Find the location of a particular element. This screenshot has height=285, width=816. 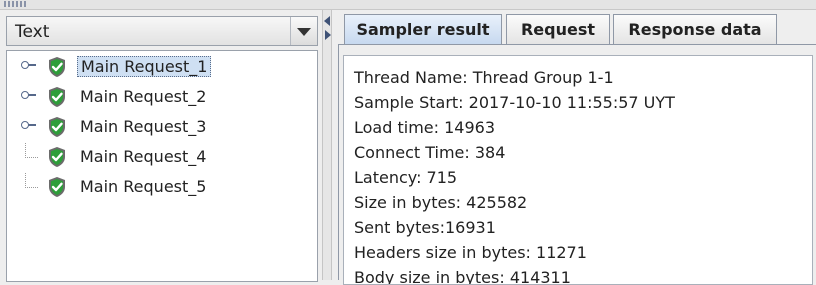

tree-item: Main Request_5 is located at coordinates (157, 187).